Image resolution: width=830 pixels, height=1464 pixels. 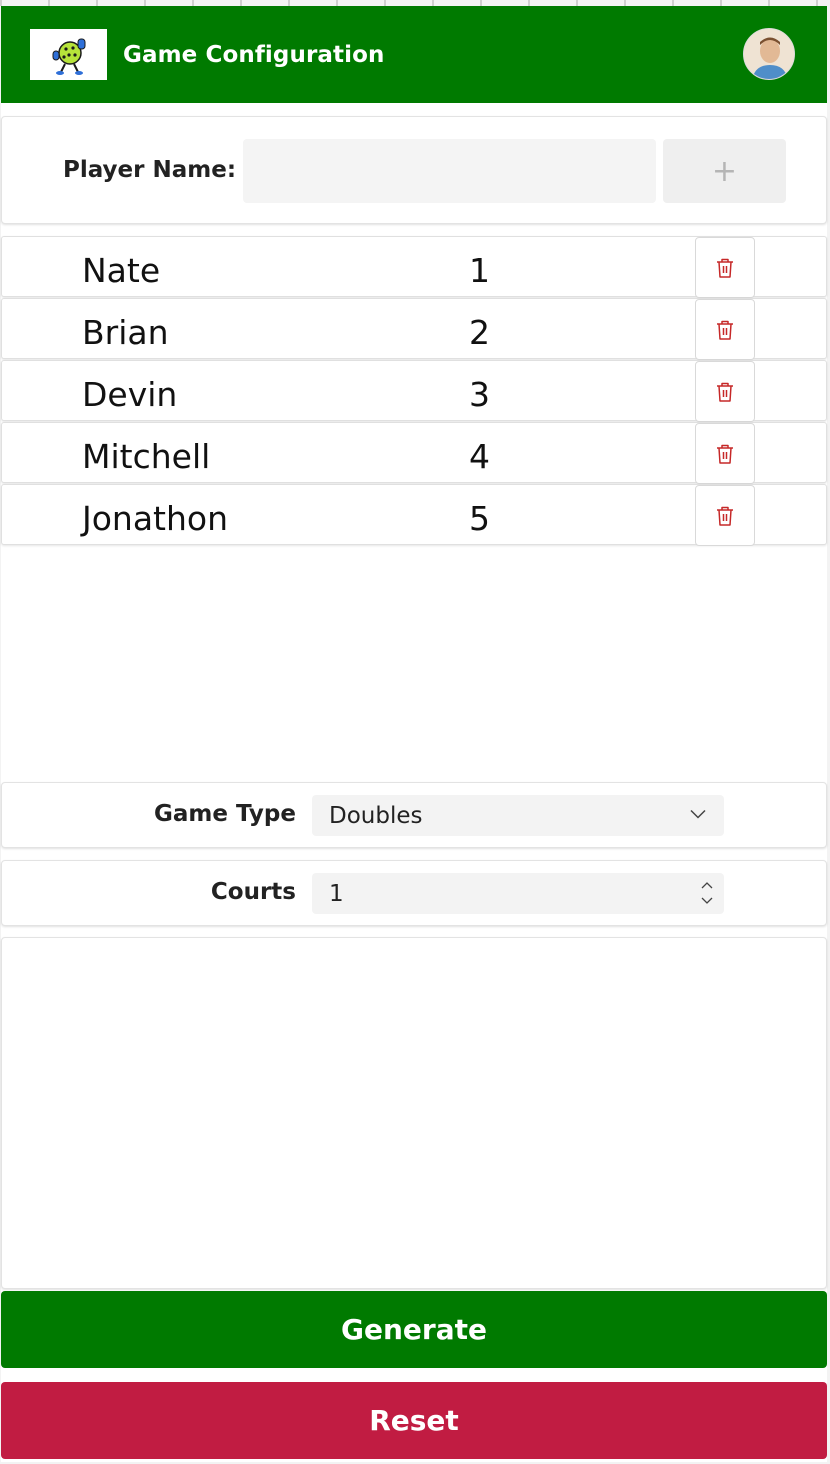 What do you see at coordinates (479, 332) in the screenshot?
I see `player-number: 2` at bounding box center [479, 332].